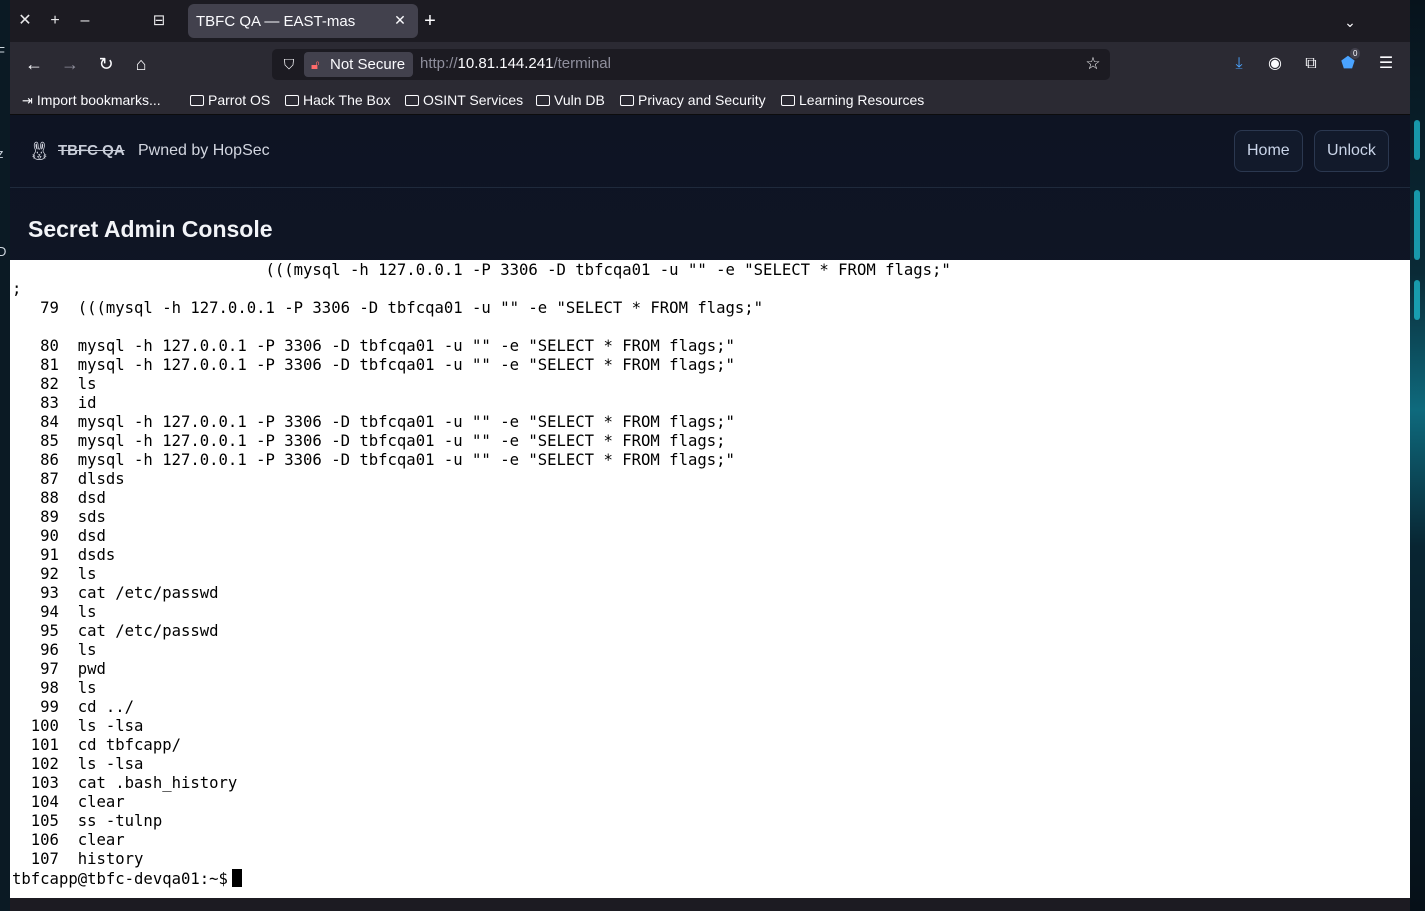  Describe the element at coordinates (204, 150) in the screenshot. I see `brand-tagline: Pwned by HopSec` at that location.